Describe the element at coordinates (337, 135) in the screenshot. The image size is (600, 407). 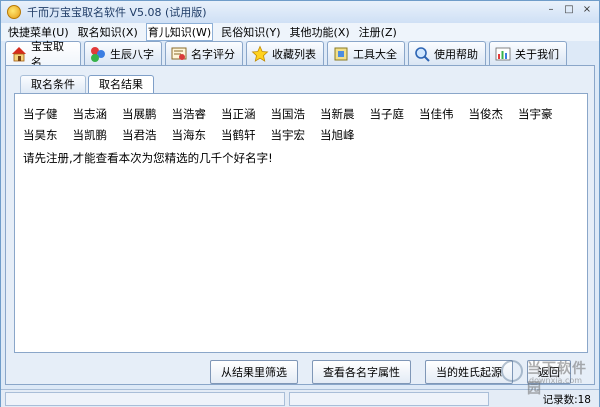
I see `name-item: 当旭峰` at that location.